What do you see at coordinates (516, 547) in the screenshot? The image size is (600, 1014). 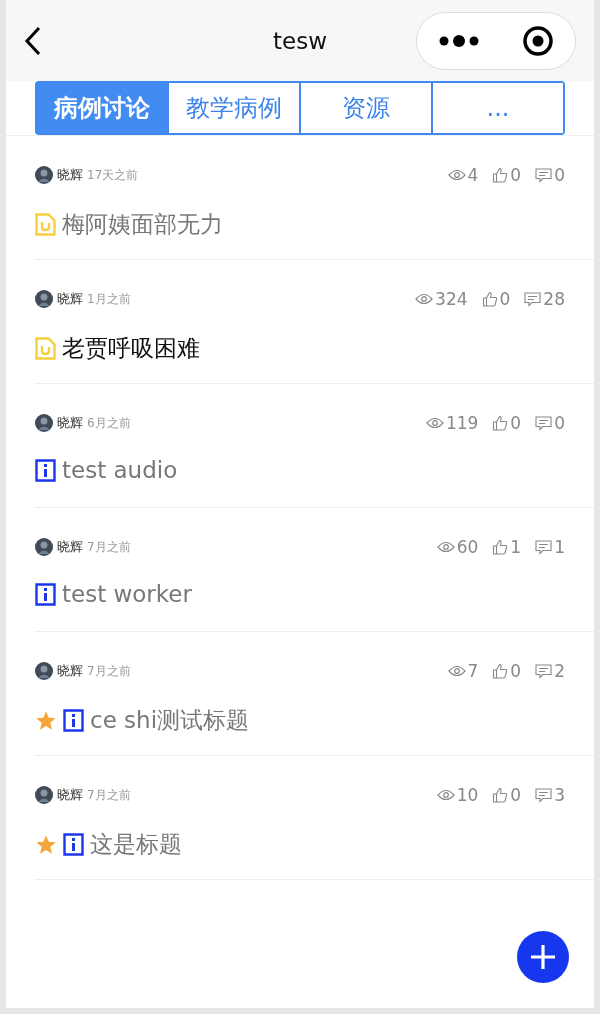 I see `like-count: 1` at bounding box center [516, 547].